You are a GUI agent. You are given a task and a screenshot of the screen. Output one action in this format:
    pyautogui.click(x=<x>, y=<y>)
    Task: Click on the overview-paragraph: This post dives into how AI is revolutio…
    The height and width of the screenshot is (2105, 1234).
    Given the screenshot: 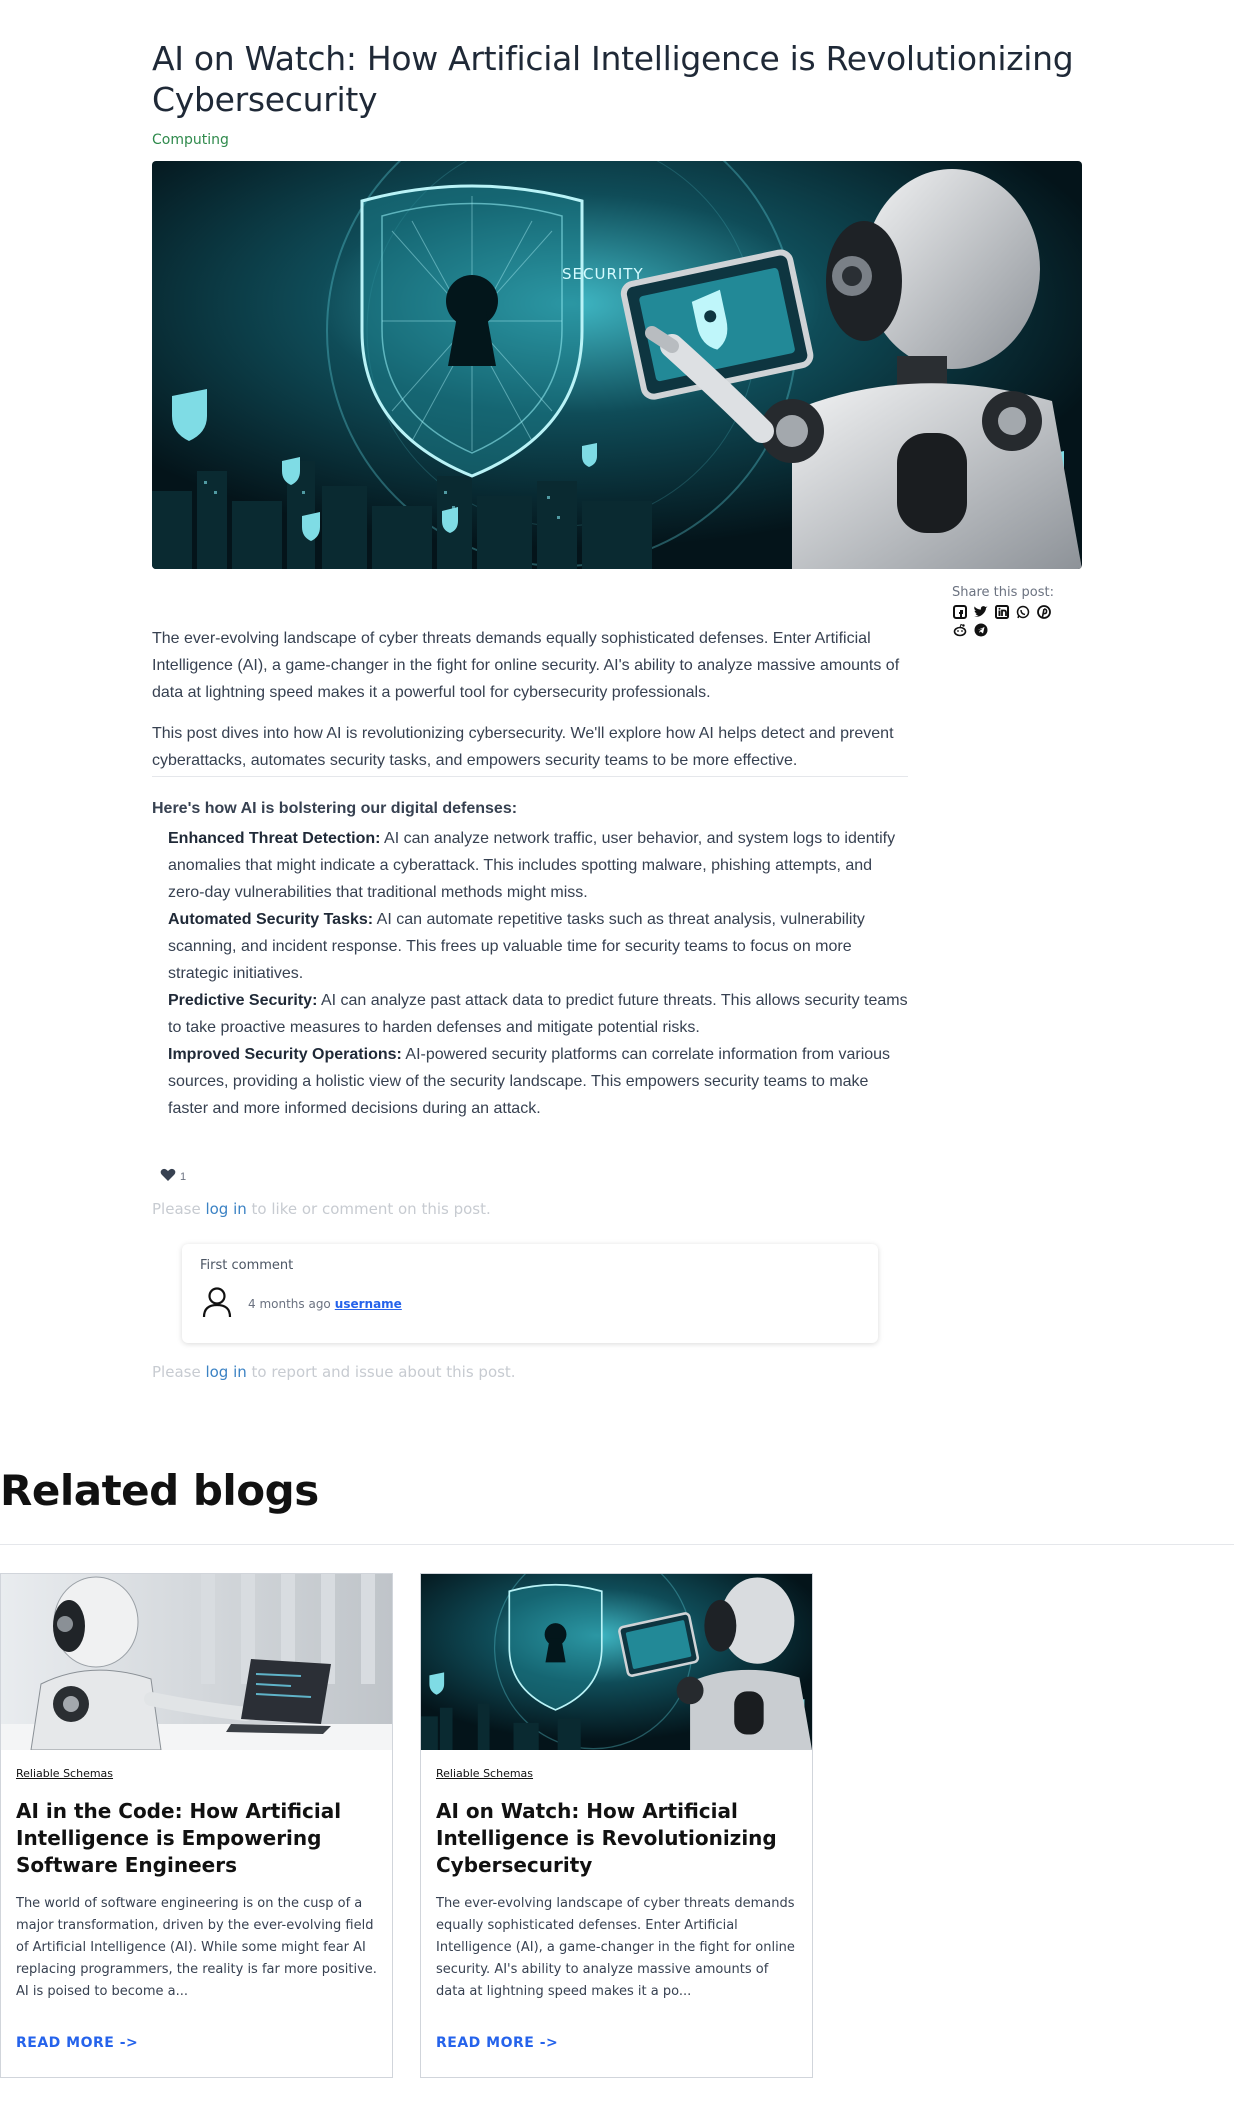 What is the action you would take?
    pyautogui.click(x=523, y=747)
    